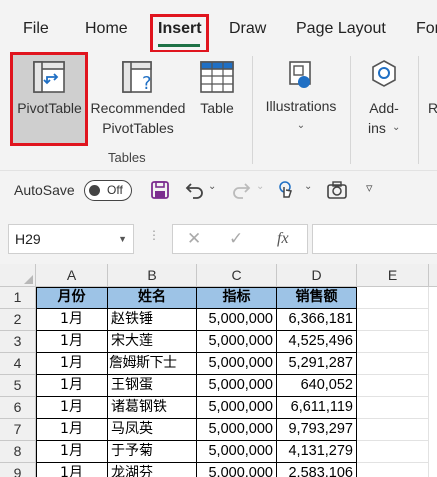 The image size is (437, 477). What do you see at coordinates (138, 99) in the screenshot?
I see `recommended-pivot-tables-button: ? Recommended PivotTables` at bounding box center [138, 99].